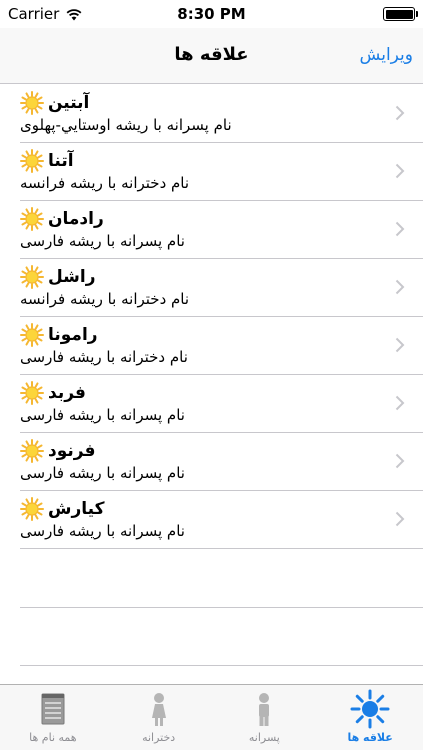 This screenshot has height=750, width=423. I want to click on battery-fill, so click(399, 14).